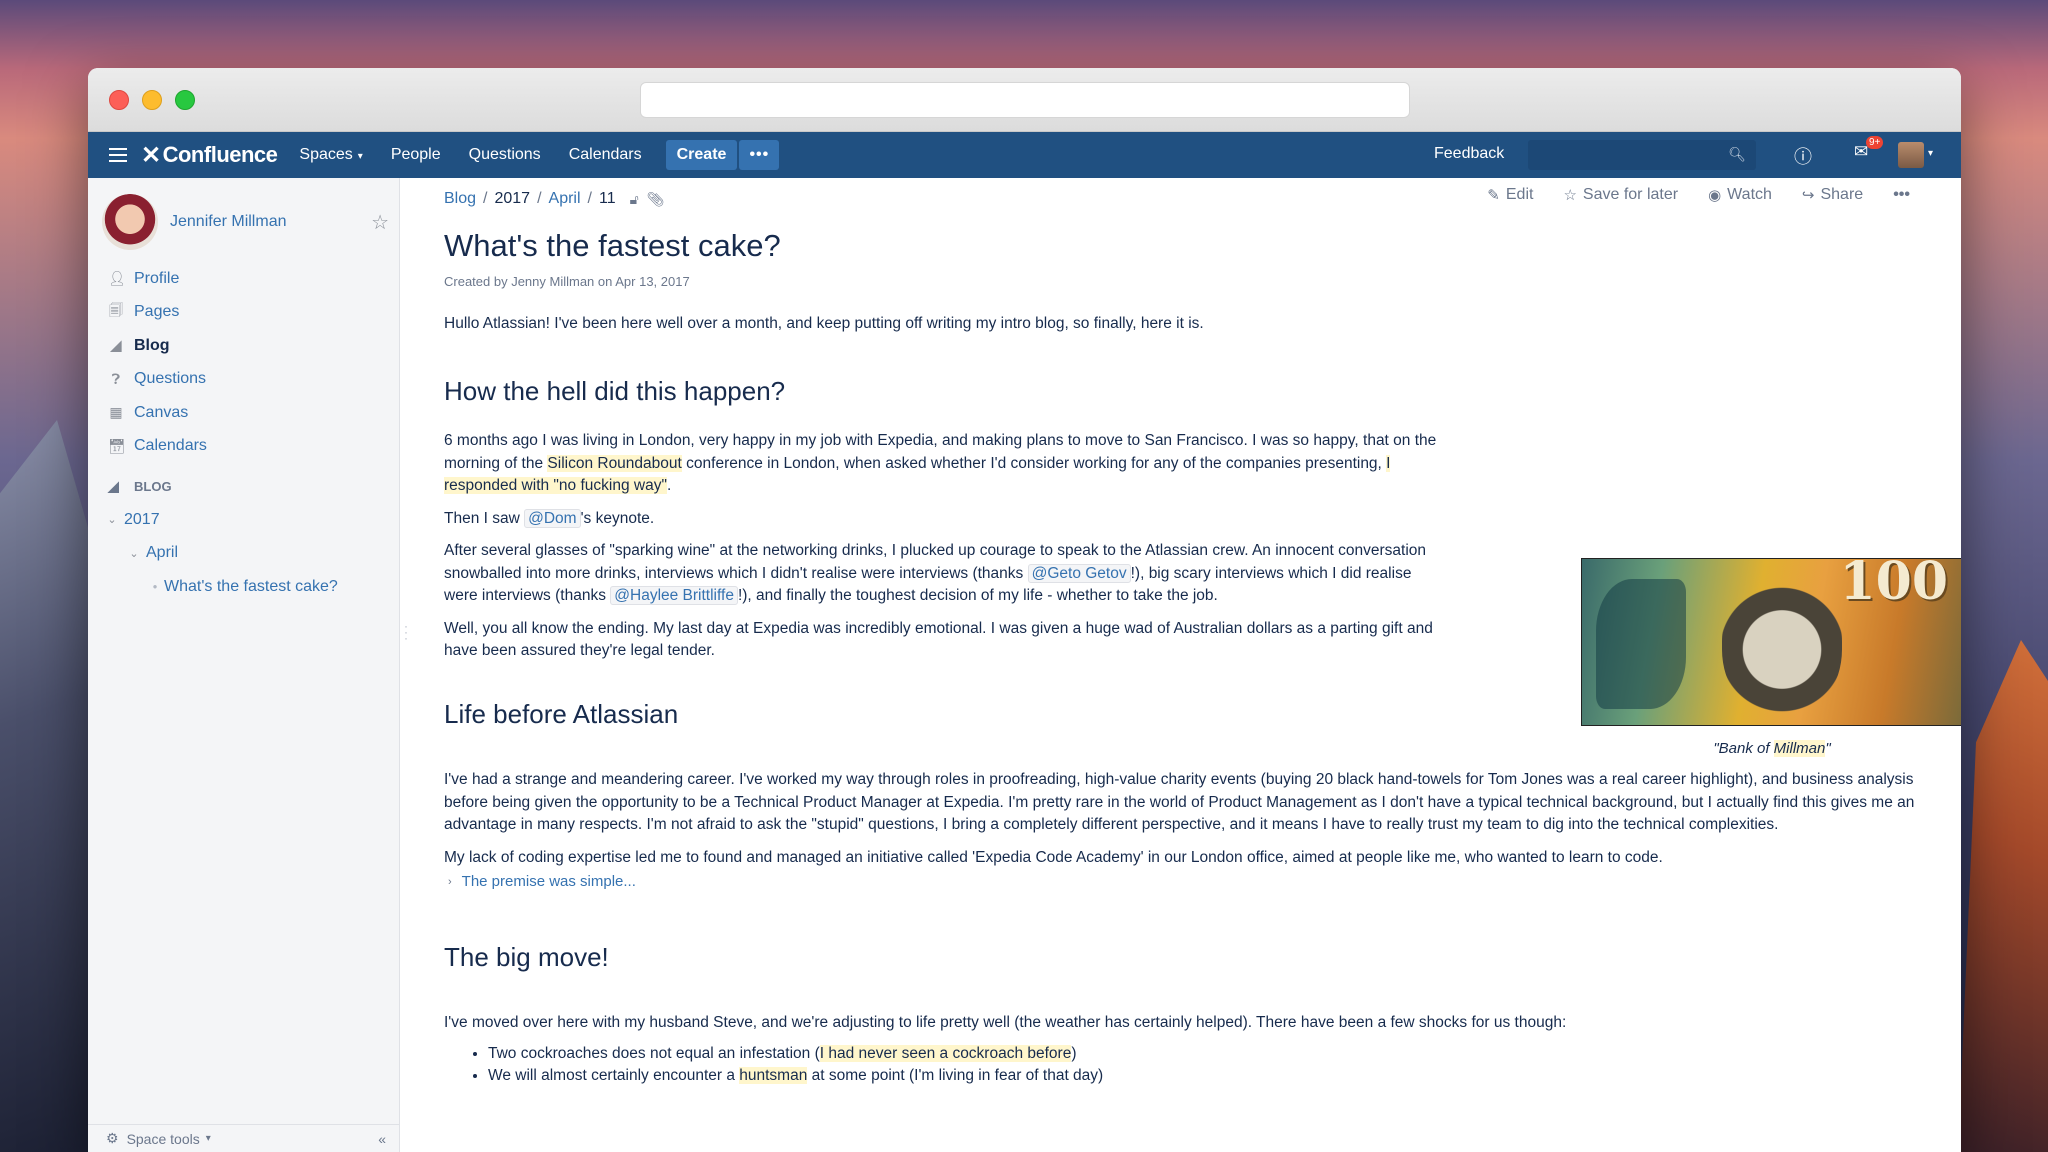  Describe the element at coordinates (117, 445) in the screenshot. I see `calendar-icon: 📅︎` at that location.